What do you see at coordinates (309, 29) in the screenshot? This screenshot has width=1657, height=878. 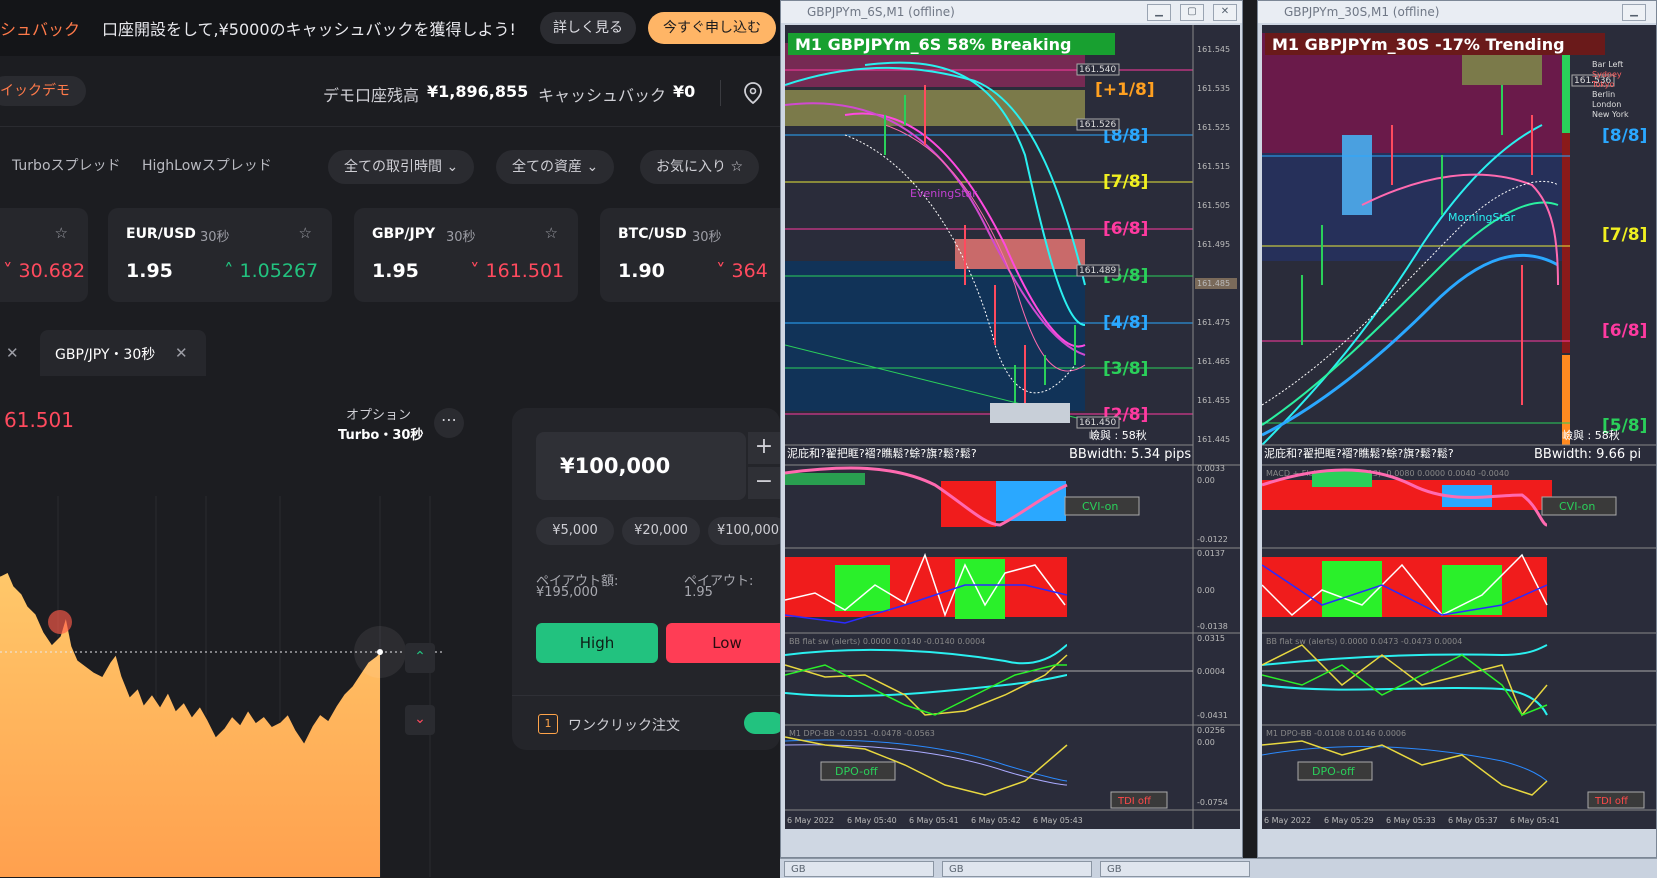 I see `banner-promo-text: 口座開設をして,¥5000のキャッシュバックを獲得しよう!` at bounding box center [309, 29].